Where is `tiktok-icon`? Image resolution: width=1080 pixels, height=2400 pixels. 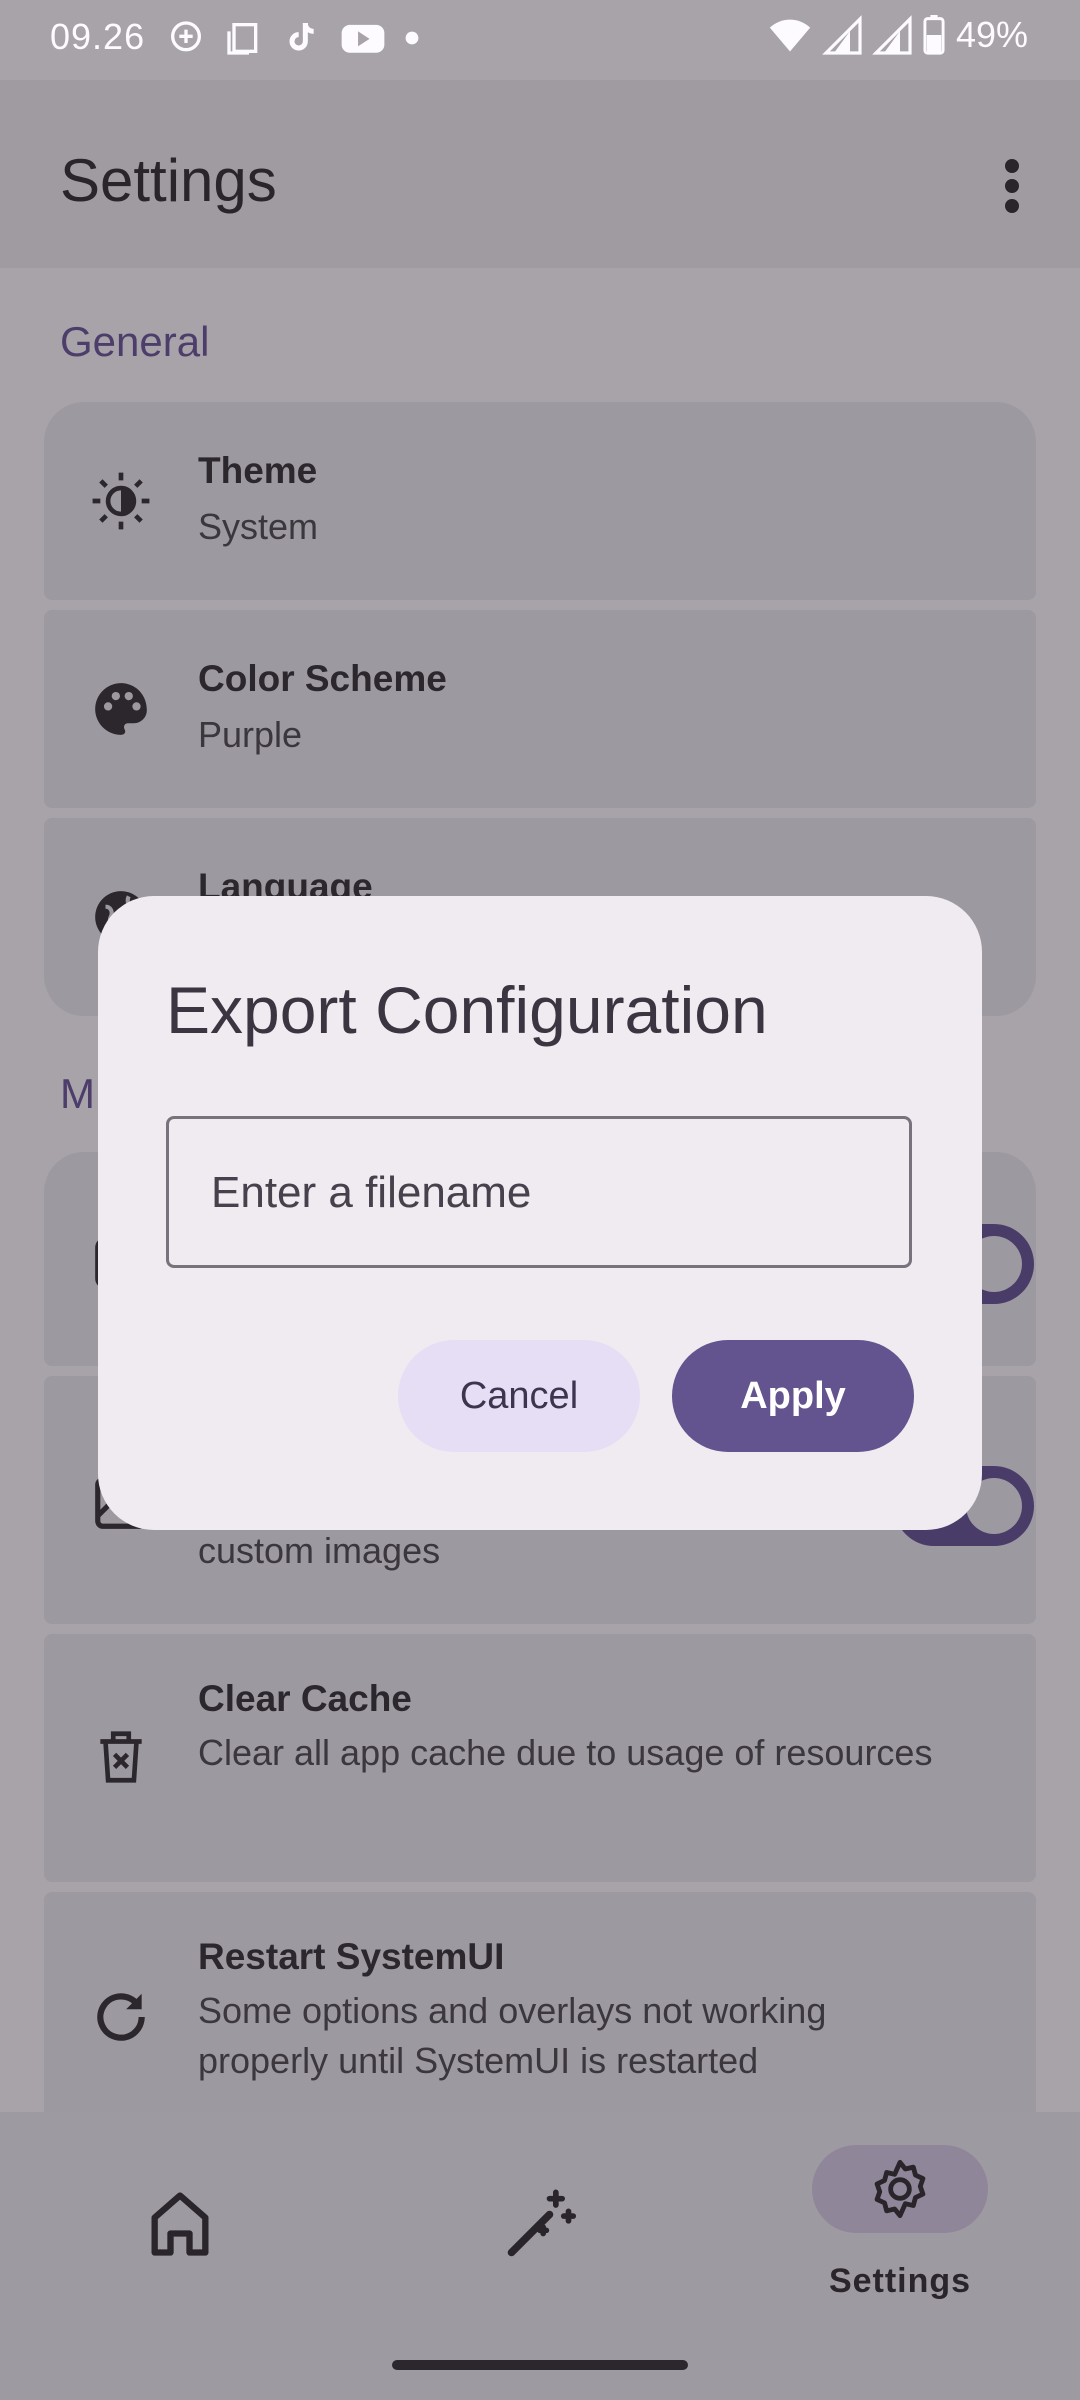
tiktok-icon is located at coordinates (301, 36).